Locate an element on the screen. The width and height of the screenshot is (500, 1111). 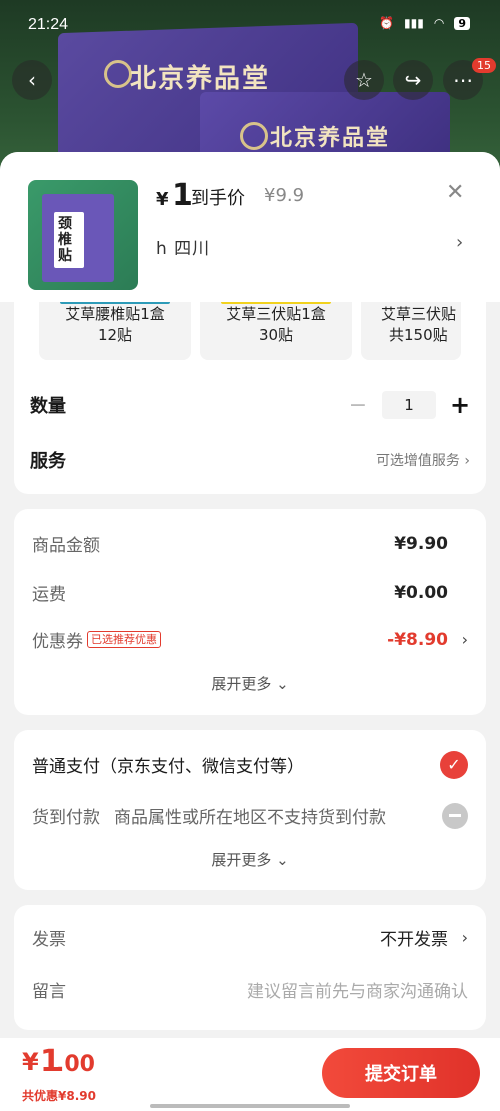
total-symbol: ¥ is located at coordinates (30, 1062).